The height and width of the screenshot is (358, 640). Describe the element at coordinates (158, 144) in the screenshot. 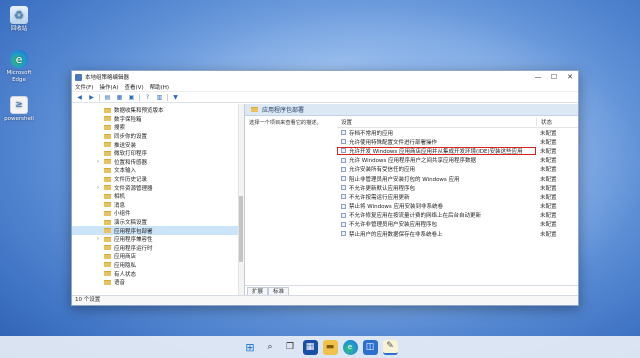

I see `tree-item: 推送安装` at that location.